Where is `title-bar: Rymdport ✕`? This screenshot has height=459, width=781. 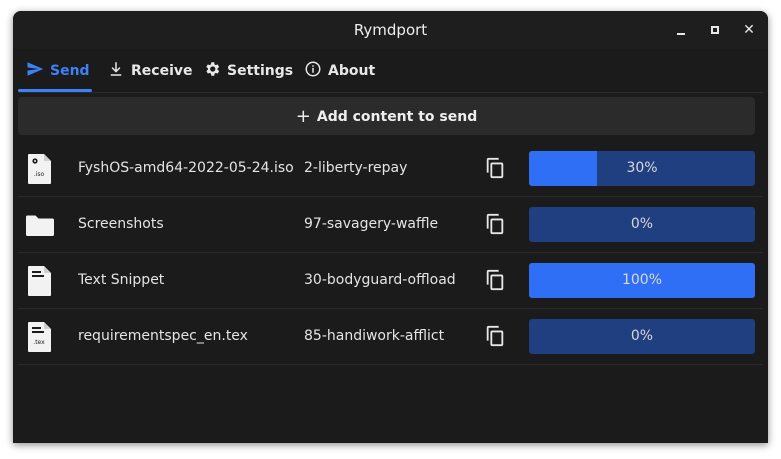 title-bar: Rymdport ✕ is located at coordinates (390, 30).